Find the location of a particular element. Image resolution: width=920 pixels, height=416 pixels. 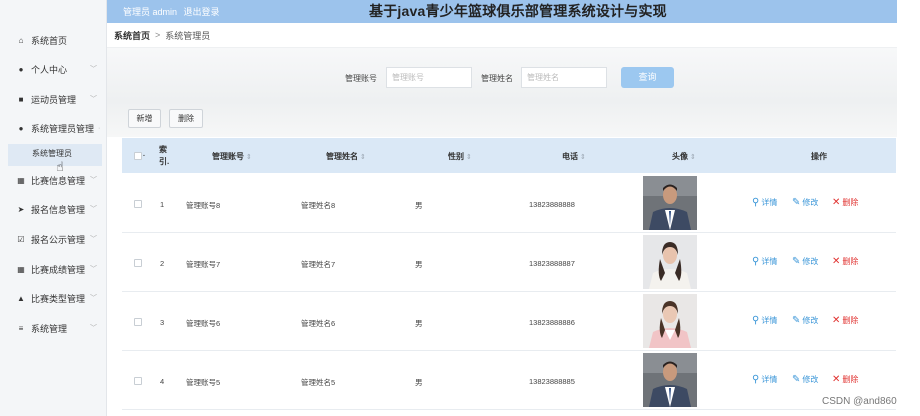

column-header-name: 管理姓名 ⇕ is located at coordinates (346, 156).